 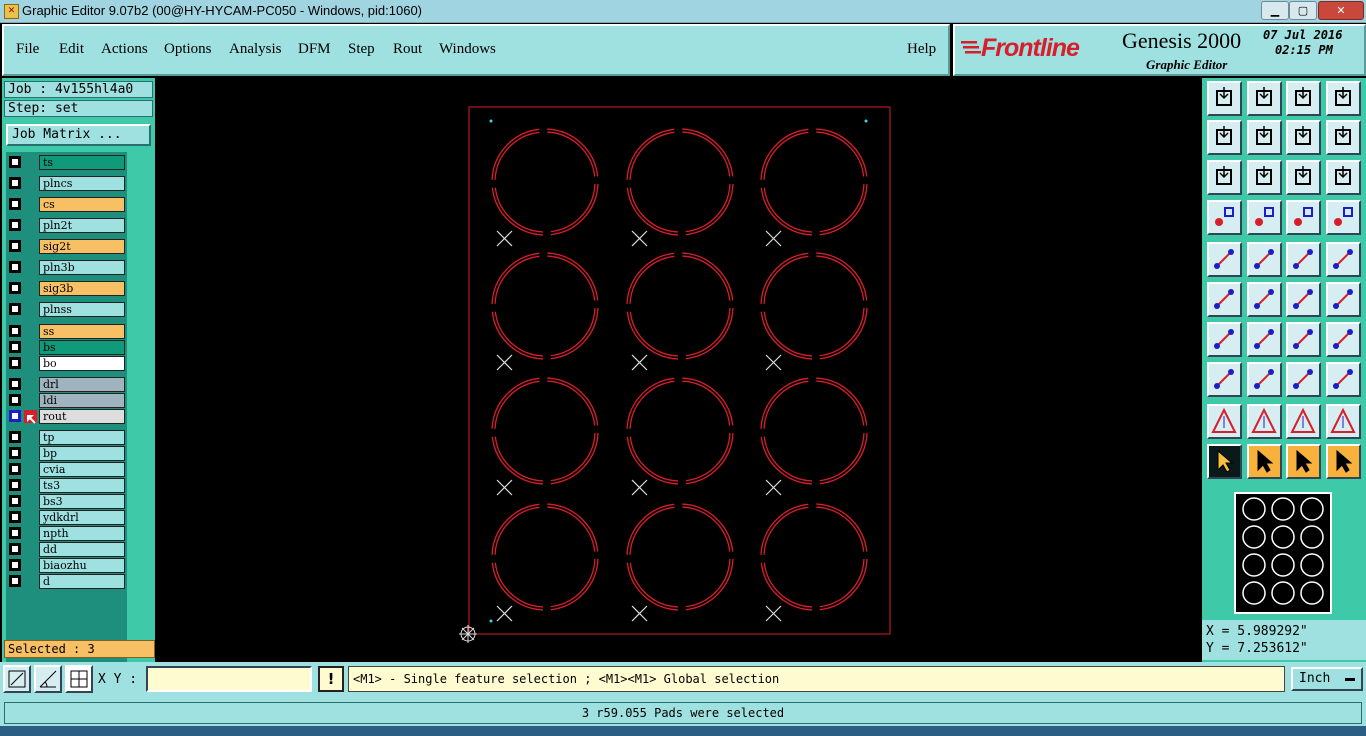 What do you see at coordinates (66, 204) in the screenshot?
I see `layer-row-cs: cs` at bounding box center [66, 204].